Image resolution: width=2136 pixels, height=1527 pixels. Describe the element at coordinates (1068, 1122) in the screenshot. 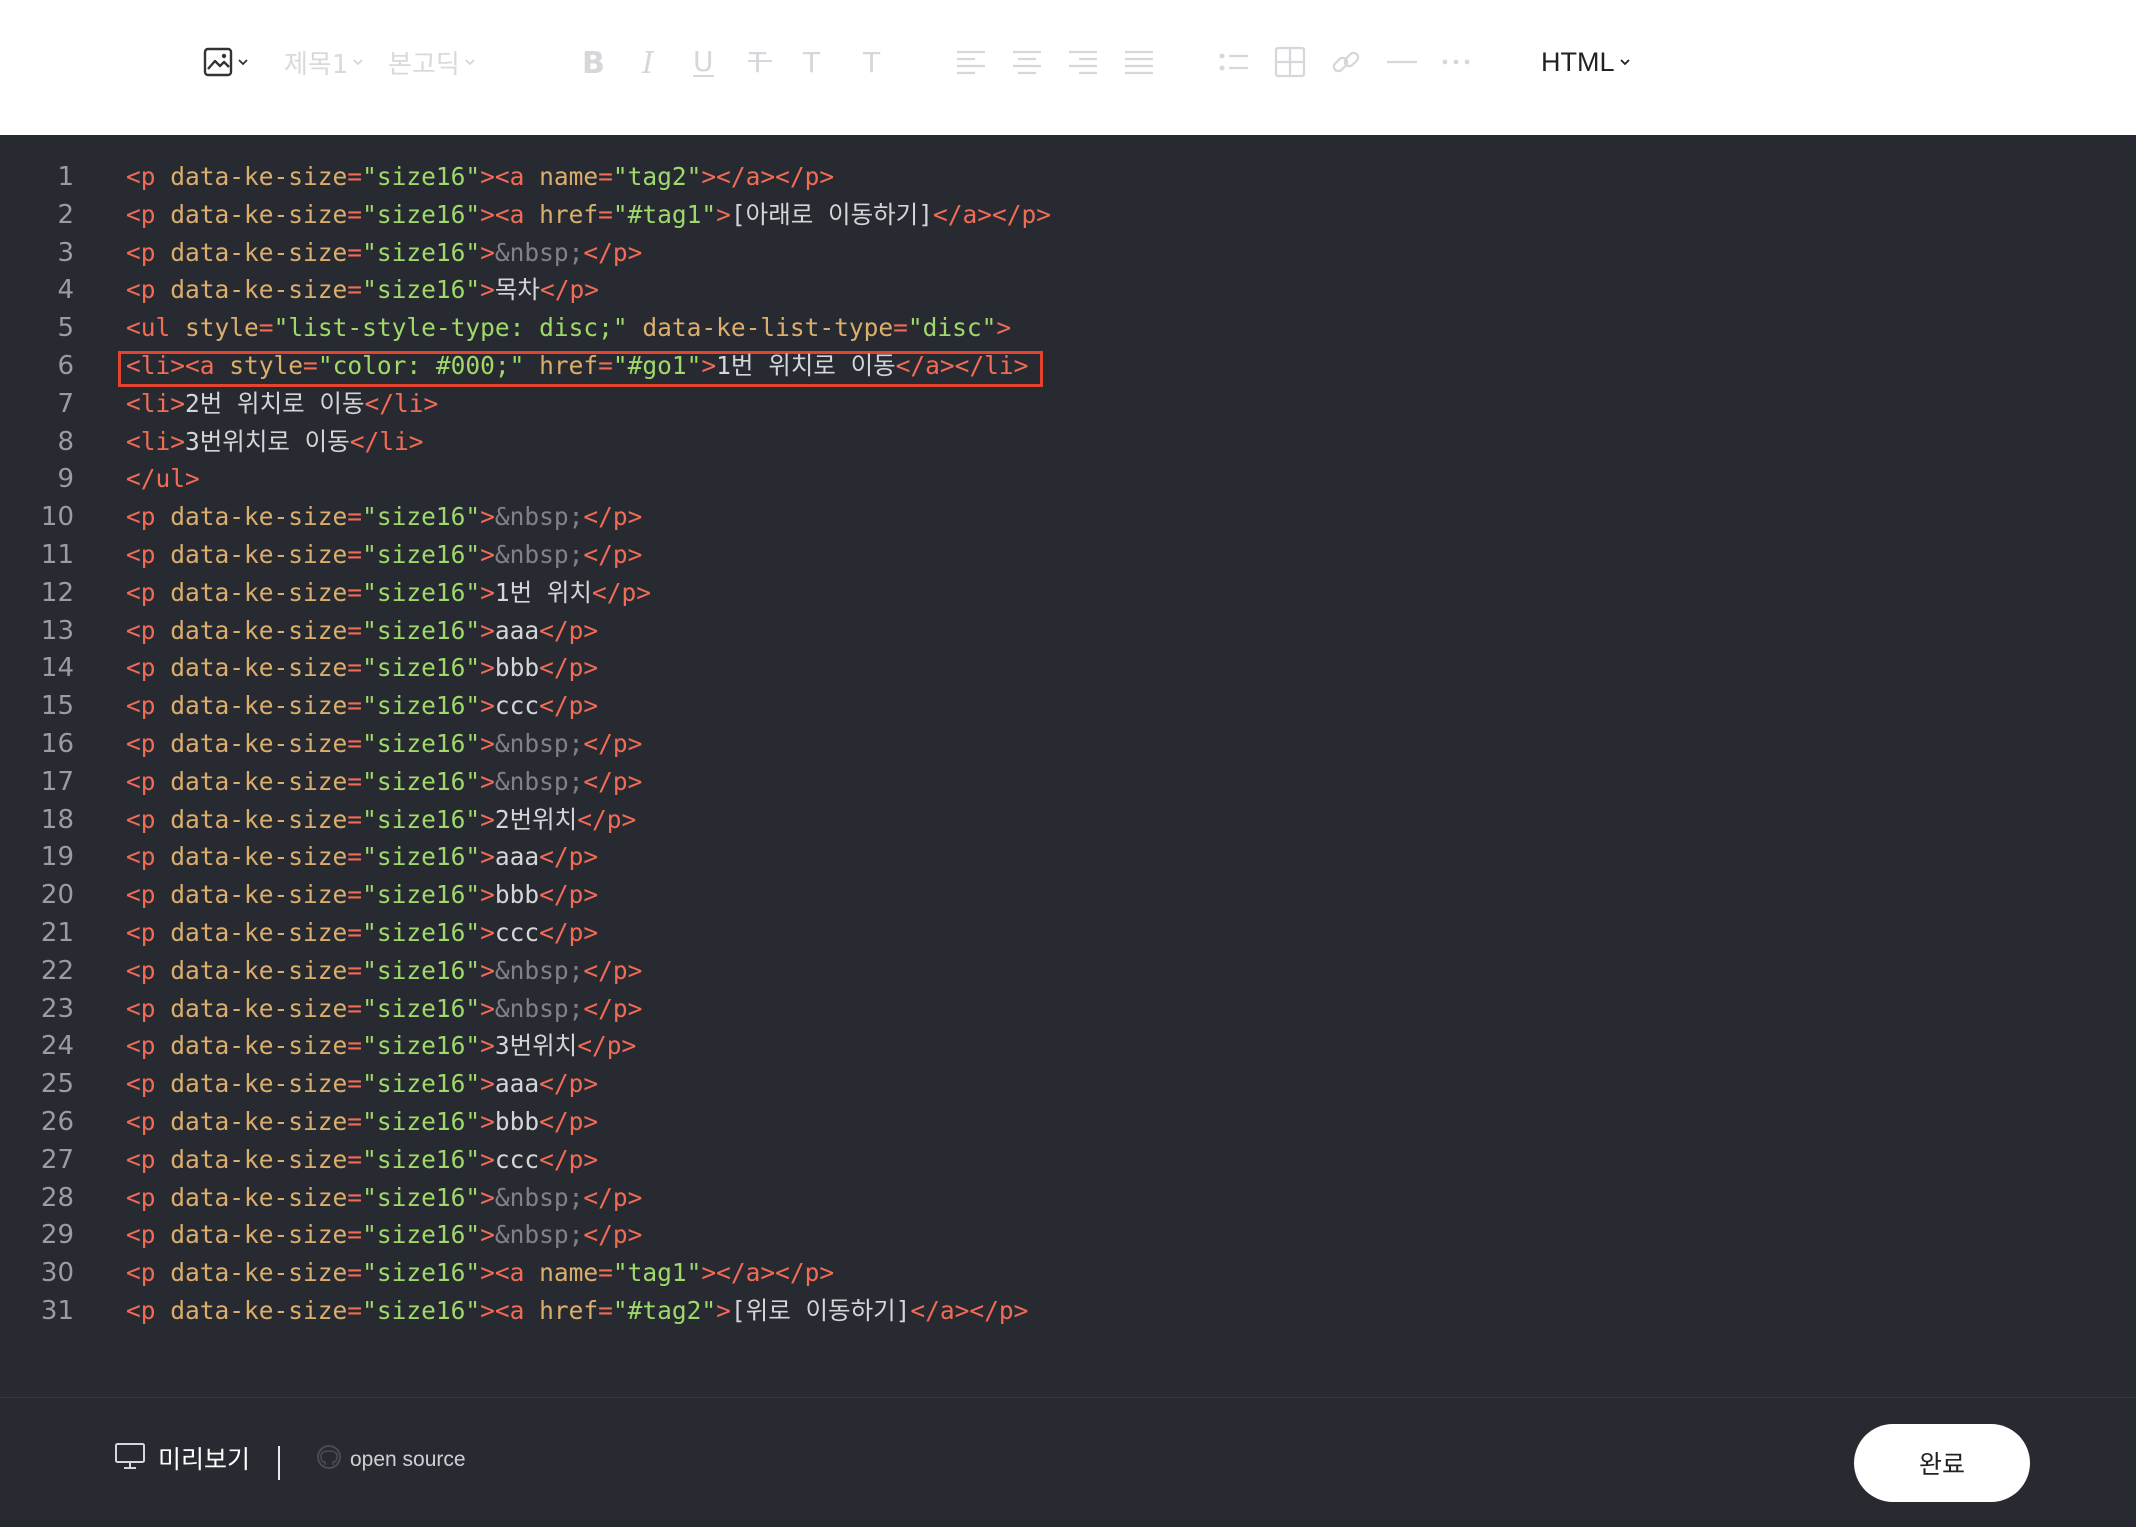

I see `code-line: 26 <p data-ke-size="size16">bbb</p>` at that location.